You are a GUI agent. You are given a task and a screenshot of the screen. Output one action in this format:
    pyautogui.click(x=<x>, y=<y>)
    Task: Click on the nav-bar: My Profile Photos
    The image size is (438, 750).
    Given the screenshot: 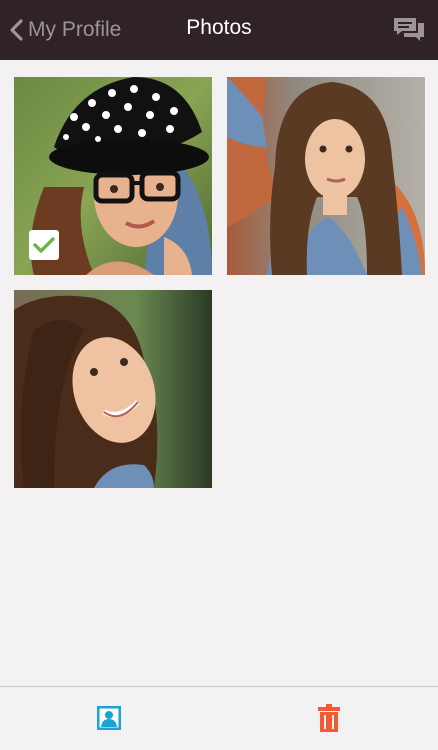 What is the action you would take?
    pyautogui.click(x=219, y=30)
    